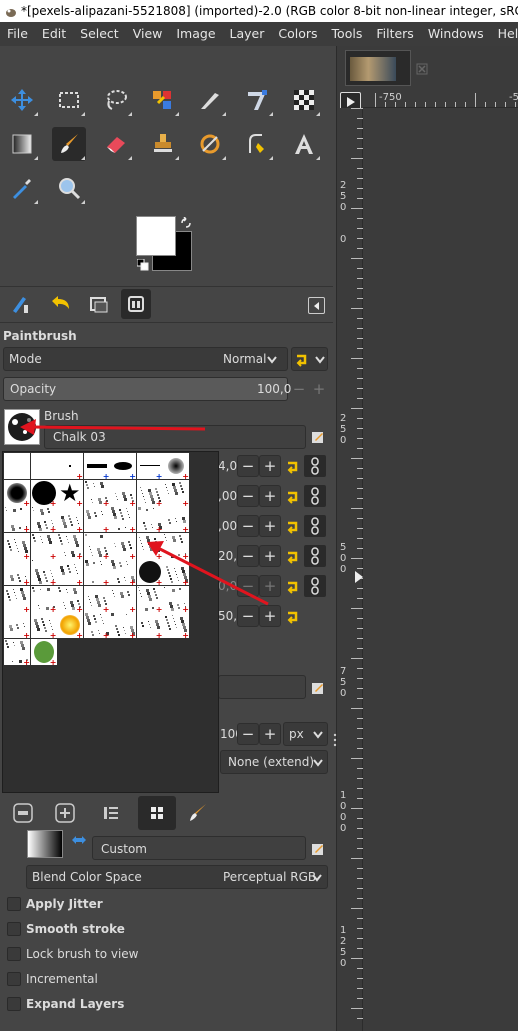 The height and width of the screenshot is (1031, 518). What do you see at coordinates (294, 586) in the screenshot?
I see `hardness-reset-button` at bounding box center [294, 586].